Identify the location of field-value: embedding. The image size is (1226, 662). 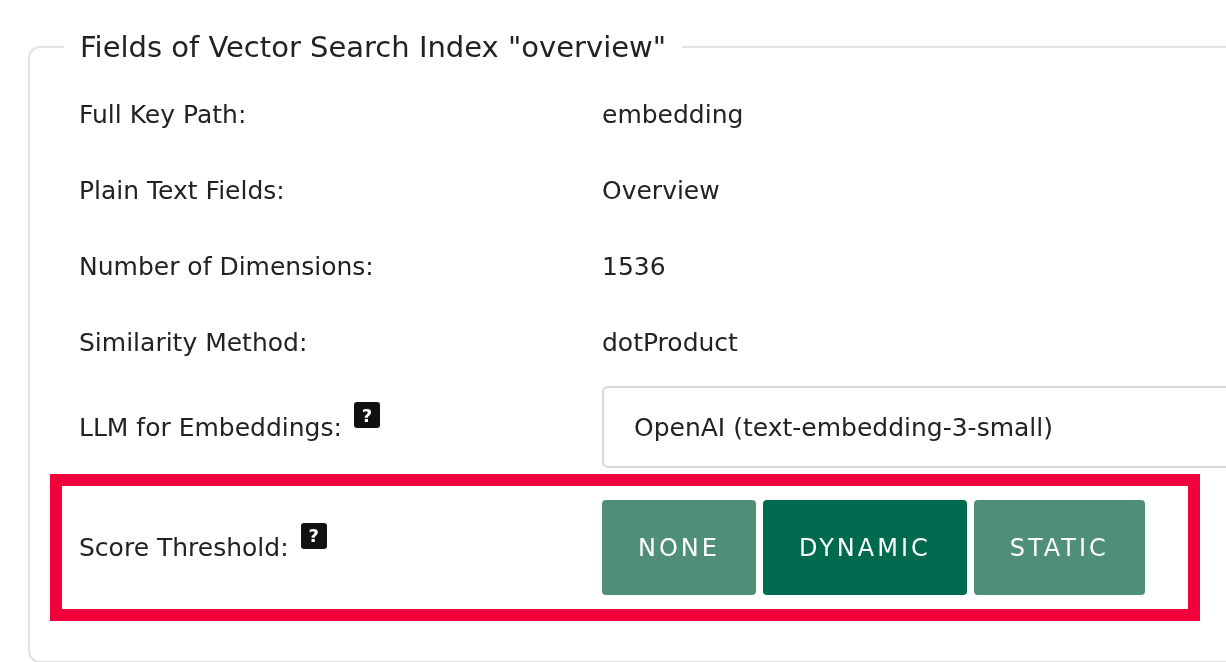
(673, 114).